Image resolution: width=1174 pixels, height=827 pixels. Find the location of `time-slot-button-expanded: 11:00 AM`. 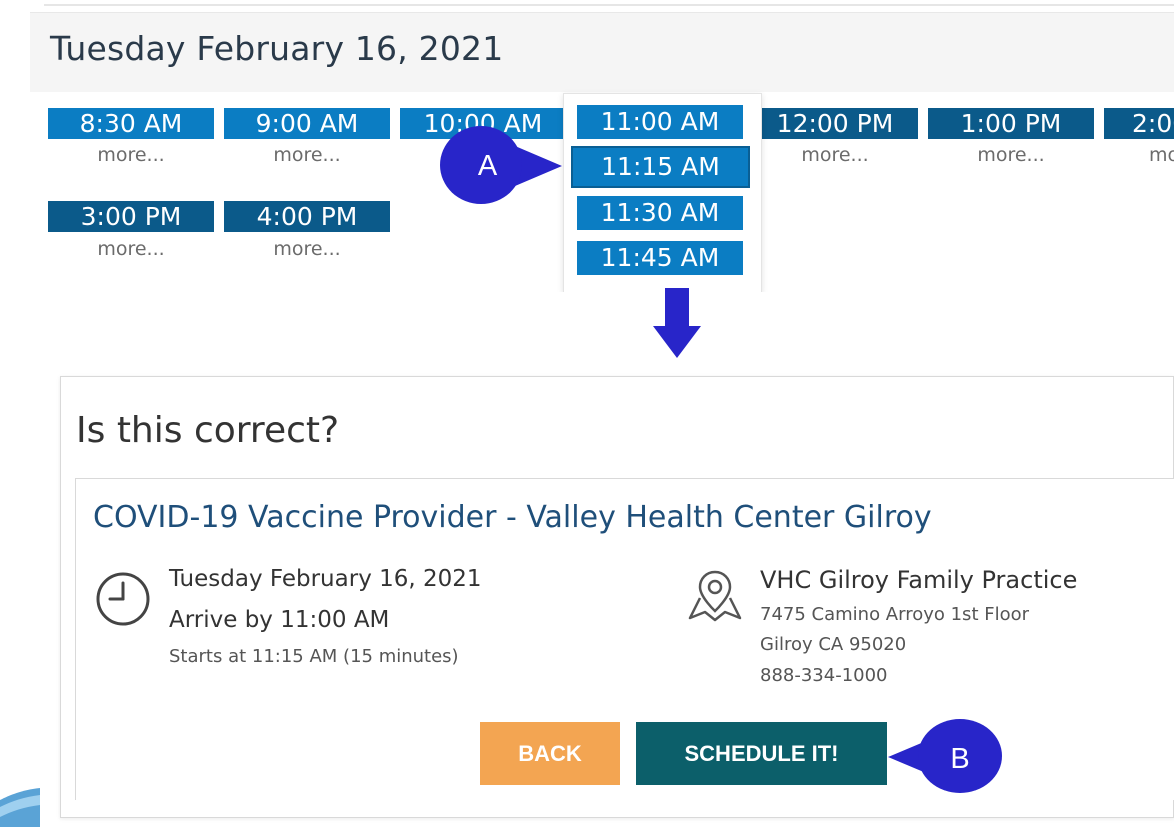

time-slot-button-expanded: 11:00 AM is located at coordinates (660, 122).